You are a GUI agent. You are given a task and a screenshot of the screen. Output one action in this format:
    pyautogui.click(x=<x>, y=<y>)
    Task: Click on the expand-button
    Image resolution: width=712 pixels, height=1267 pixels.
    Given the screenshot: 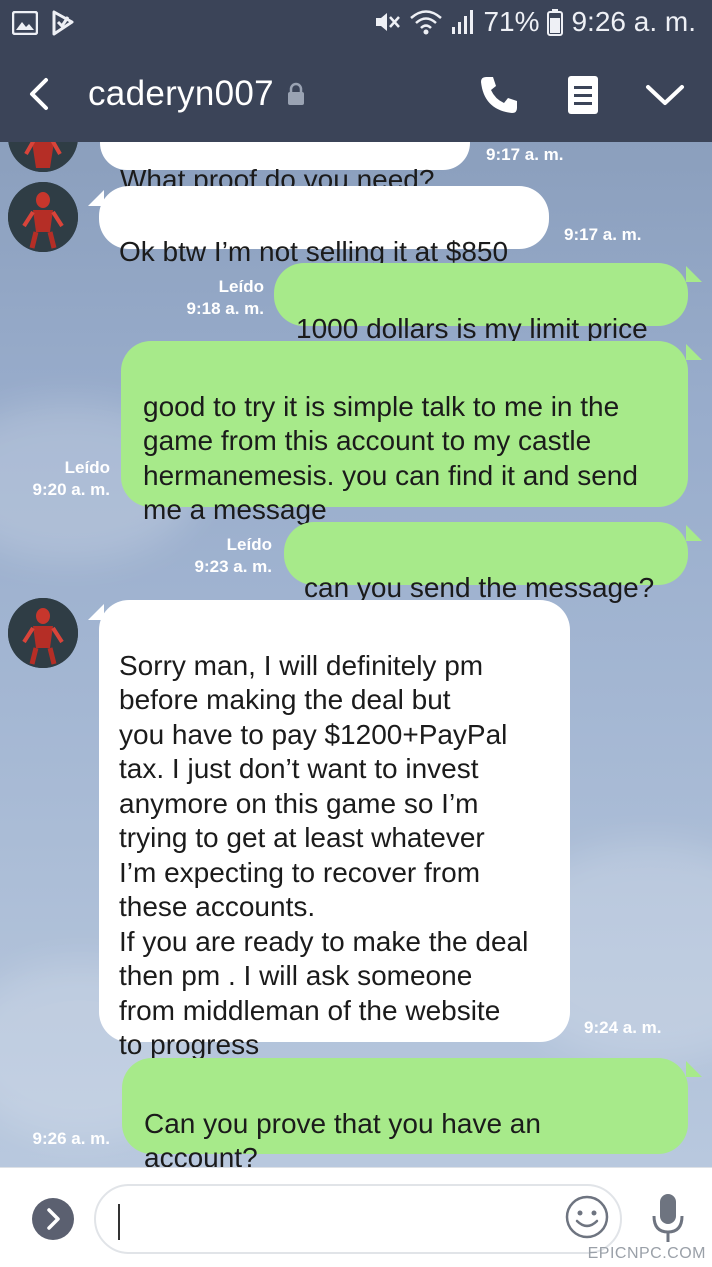 What is the action you would take?
    pyautogui.click(x=53, y=1219)
    